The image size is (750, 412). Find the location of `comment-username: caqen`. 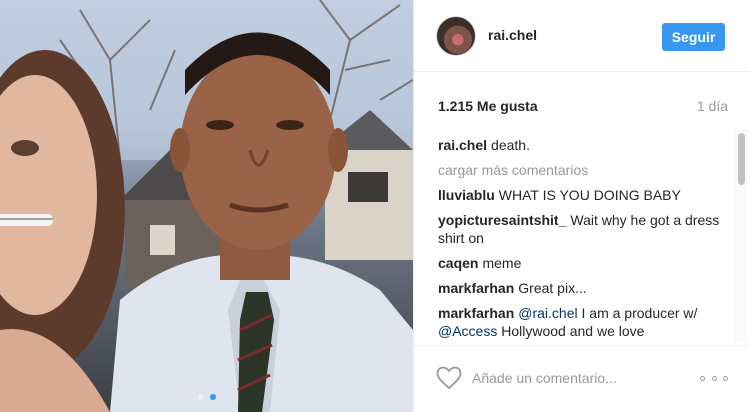

comment-username: caqen is located at coordinates (458, 263).